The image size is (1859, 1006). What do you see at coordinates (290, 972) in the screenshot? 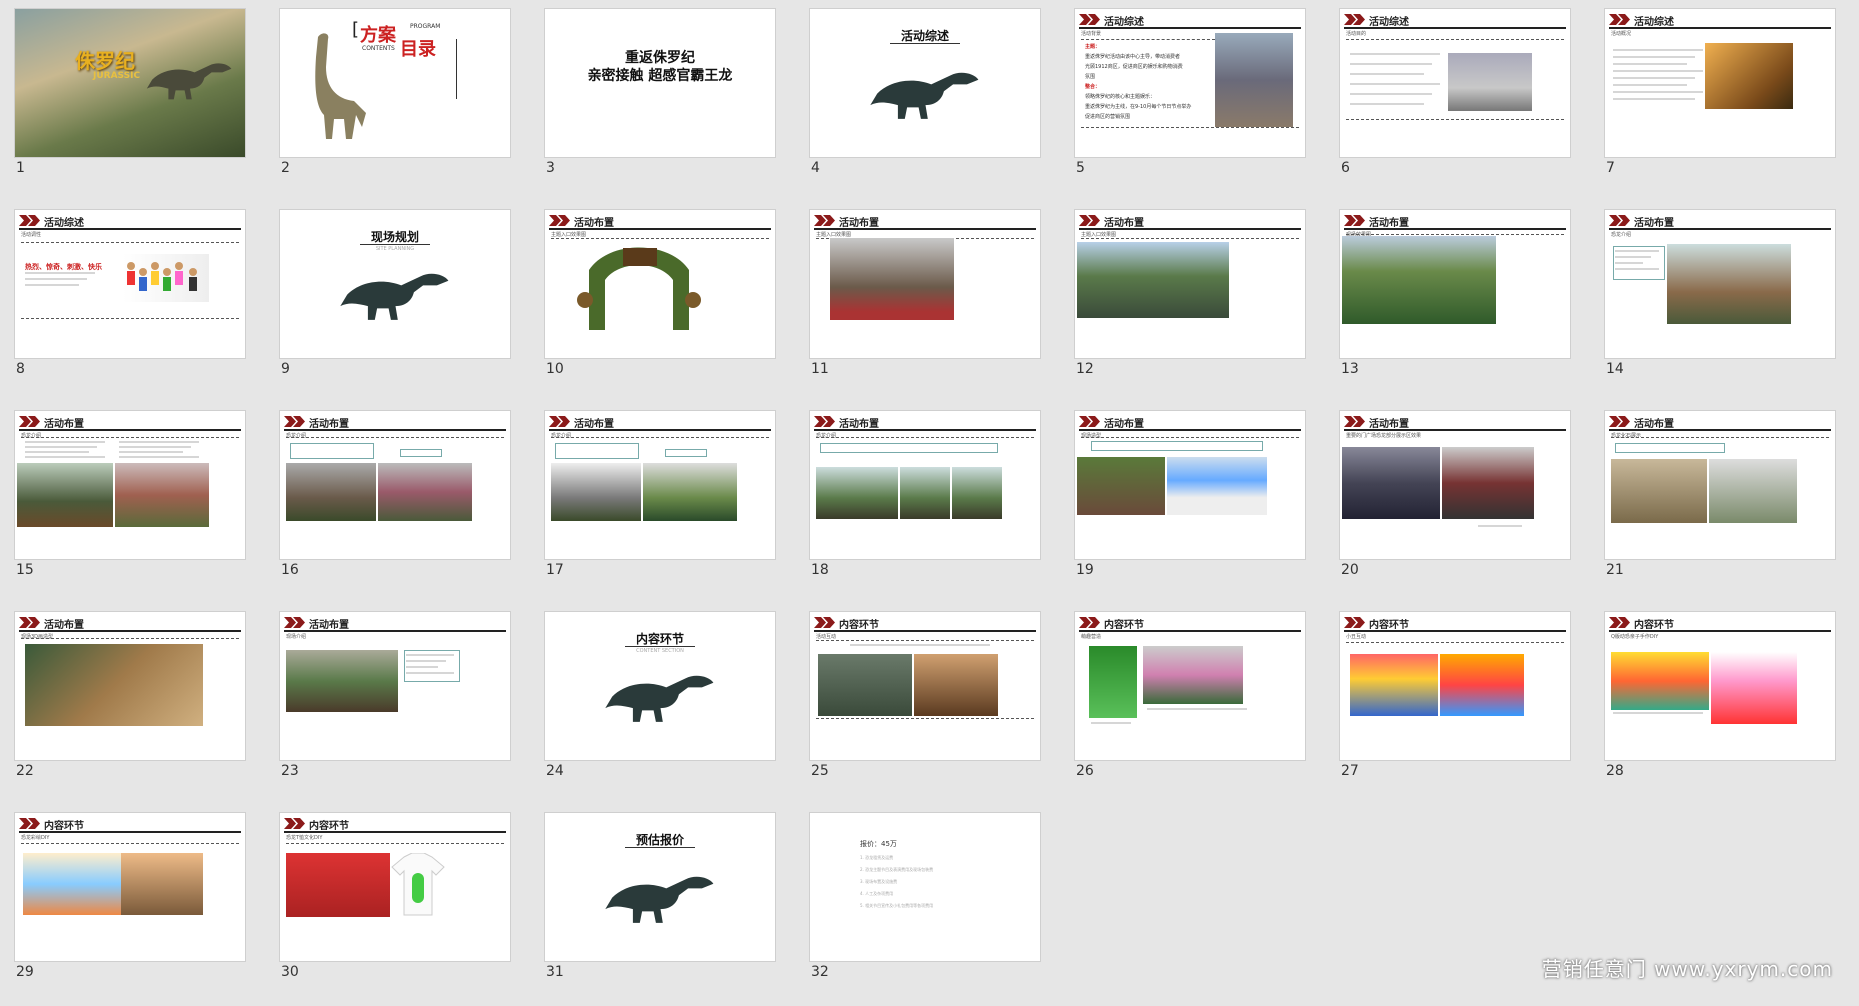
I see `slide-number: 30` at bounding box center [290, 972].